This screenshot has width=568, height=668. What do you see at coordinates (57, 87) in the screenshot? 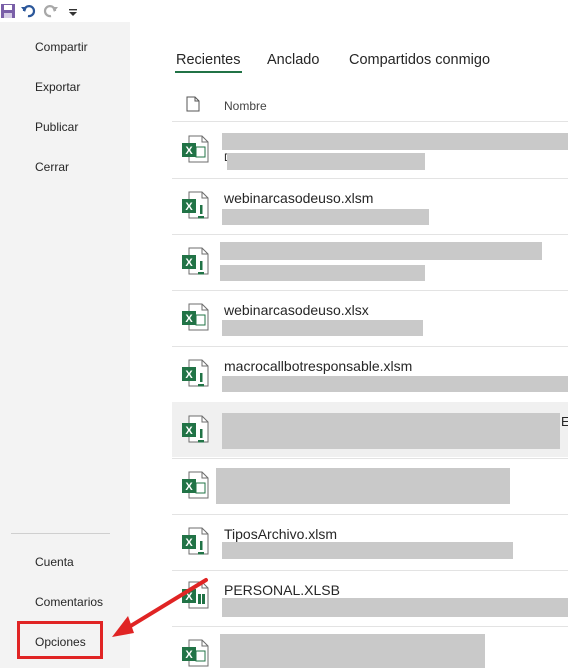
I see `nav-exportar: Exportar` at bounding box center [57, 87].